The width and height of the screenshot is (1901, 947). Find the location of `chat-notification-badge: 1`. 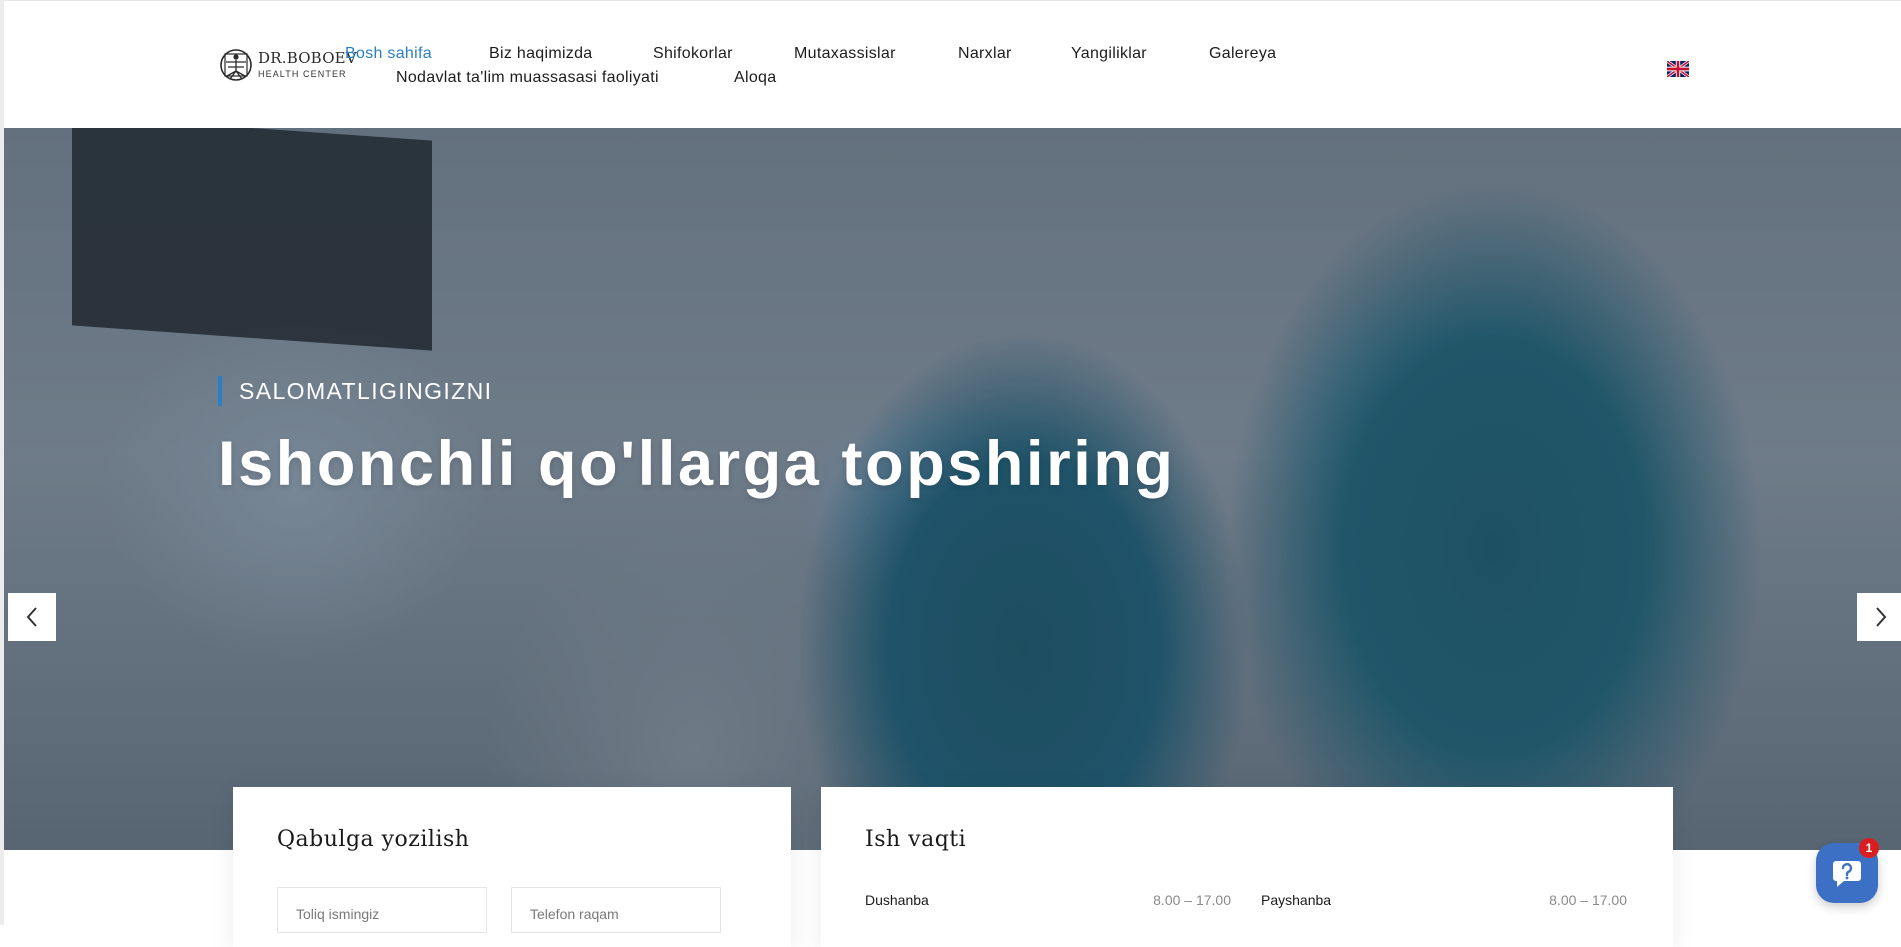

chat-notification-badge: 1 is located at coordinates (1869, 848).